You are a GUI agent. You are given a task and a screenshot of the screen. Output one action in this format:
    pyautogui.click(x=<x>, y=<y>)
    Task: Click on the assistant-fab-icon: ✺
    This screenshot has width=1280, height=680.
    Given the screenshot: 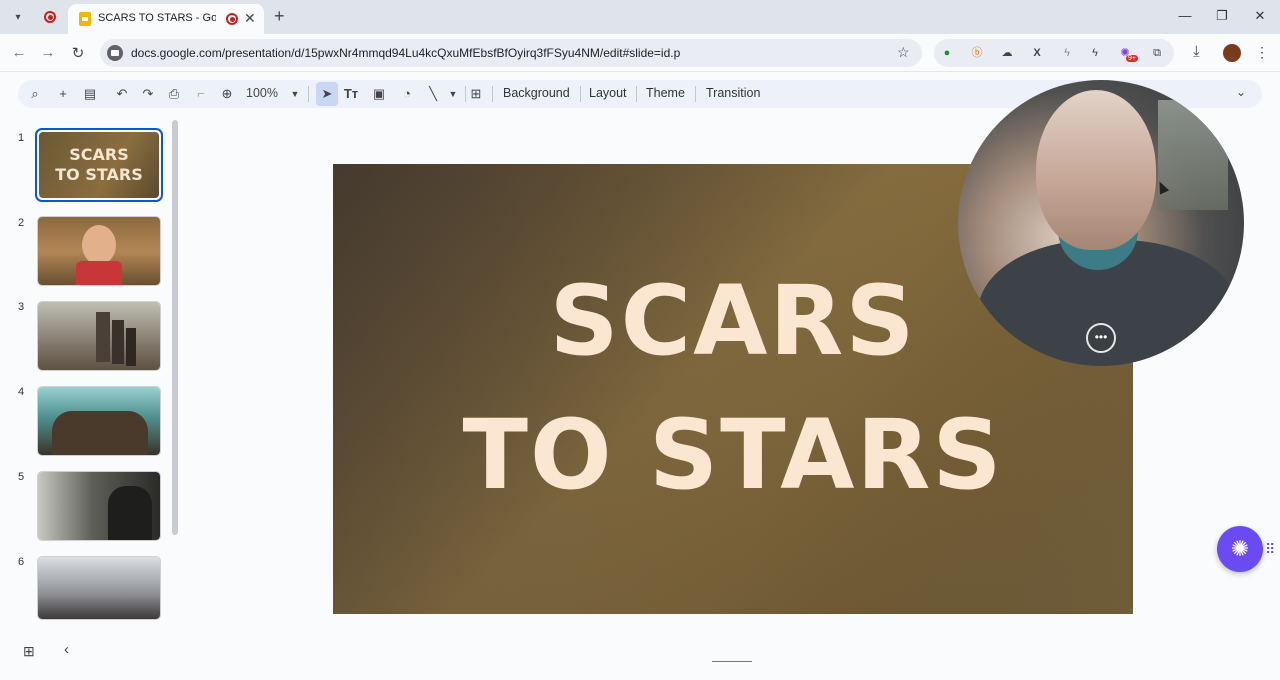 What is the action you would take?
    pyautogui.click(x=1240, y=549)
    